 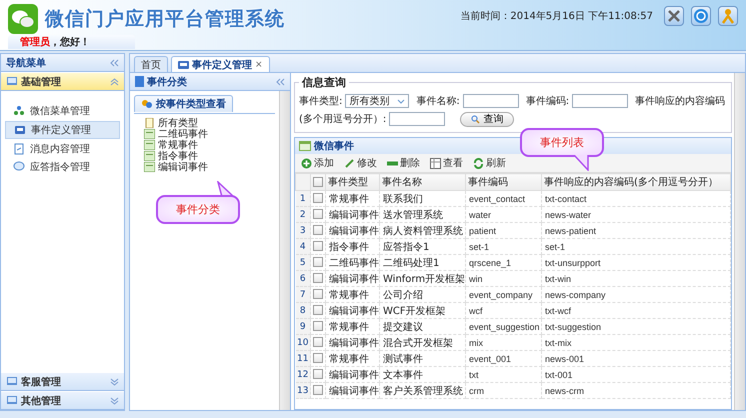 What do you see at coordinates (504, 294) in the screenshot?
I see `table-cell: event_company` at bounding box center [504, 294].